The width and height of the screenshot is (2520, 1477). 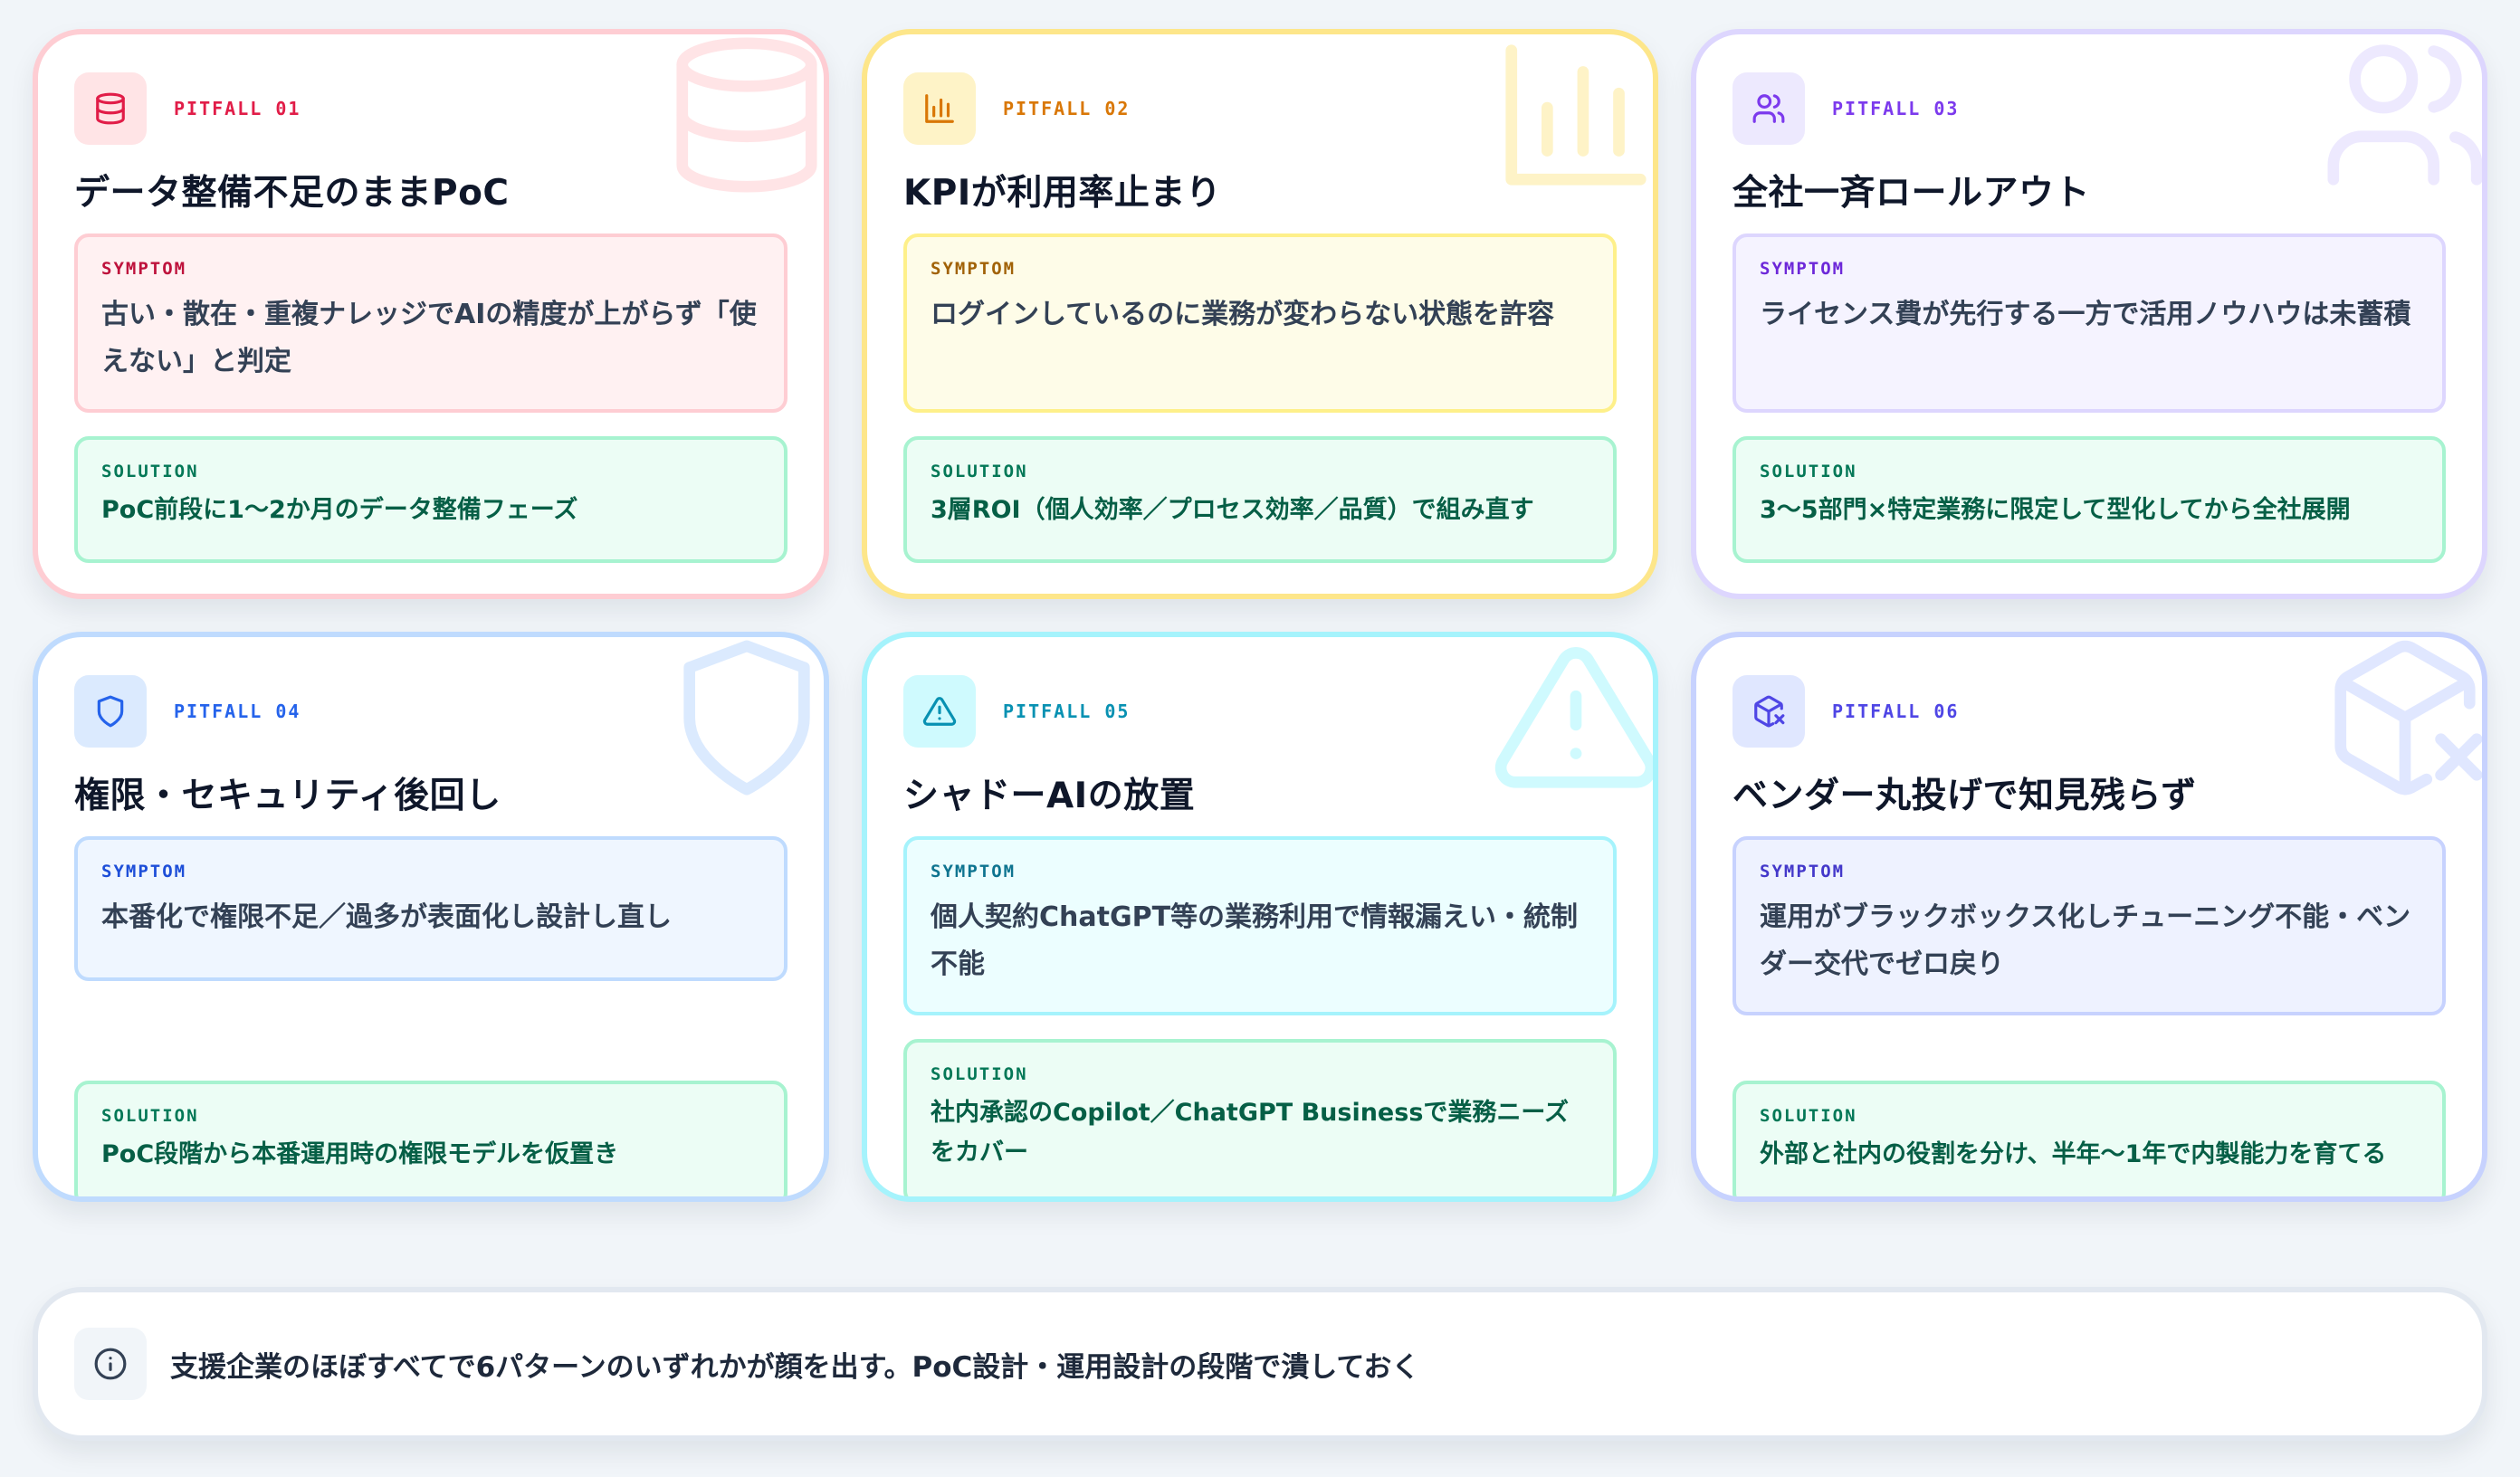 What do you see at coordinates (2089, 1138) in the screenshot?
I see `solution-box: SOLUTION 外部と社内の役割を分け、半年〜1年で内製能力を育てる` at bounding box center [2089, 1138].